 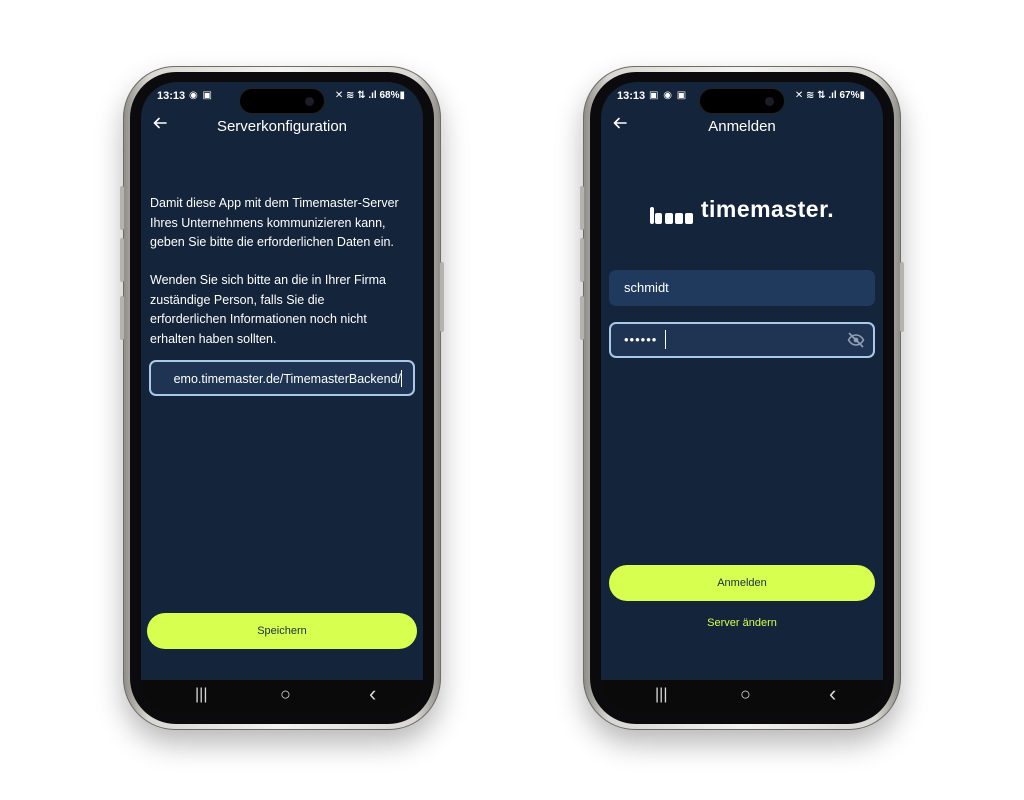 What do you see at coordinates (856, 341) in the screenshot?
I see `eye-off-icon` at bounding box center [856, 341].